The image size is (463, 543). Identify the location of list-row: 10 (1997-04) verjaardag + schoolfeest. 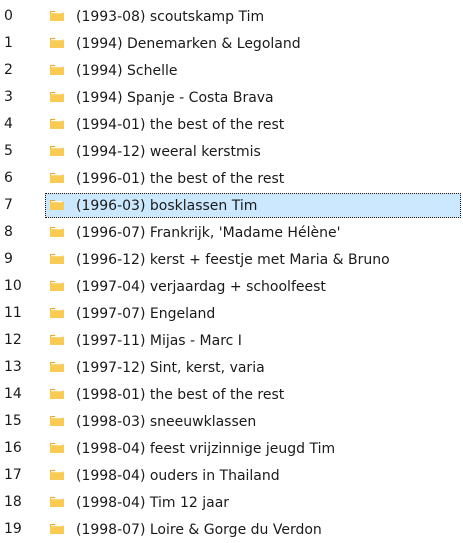
(231, 286).